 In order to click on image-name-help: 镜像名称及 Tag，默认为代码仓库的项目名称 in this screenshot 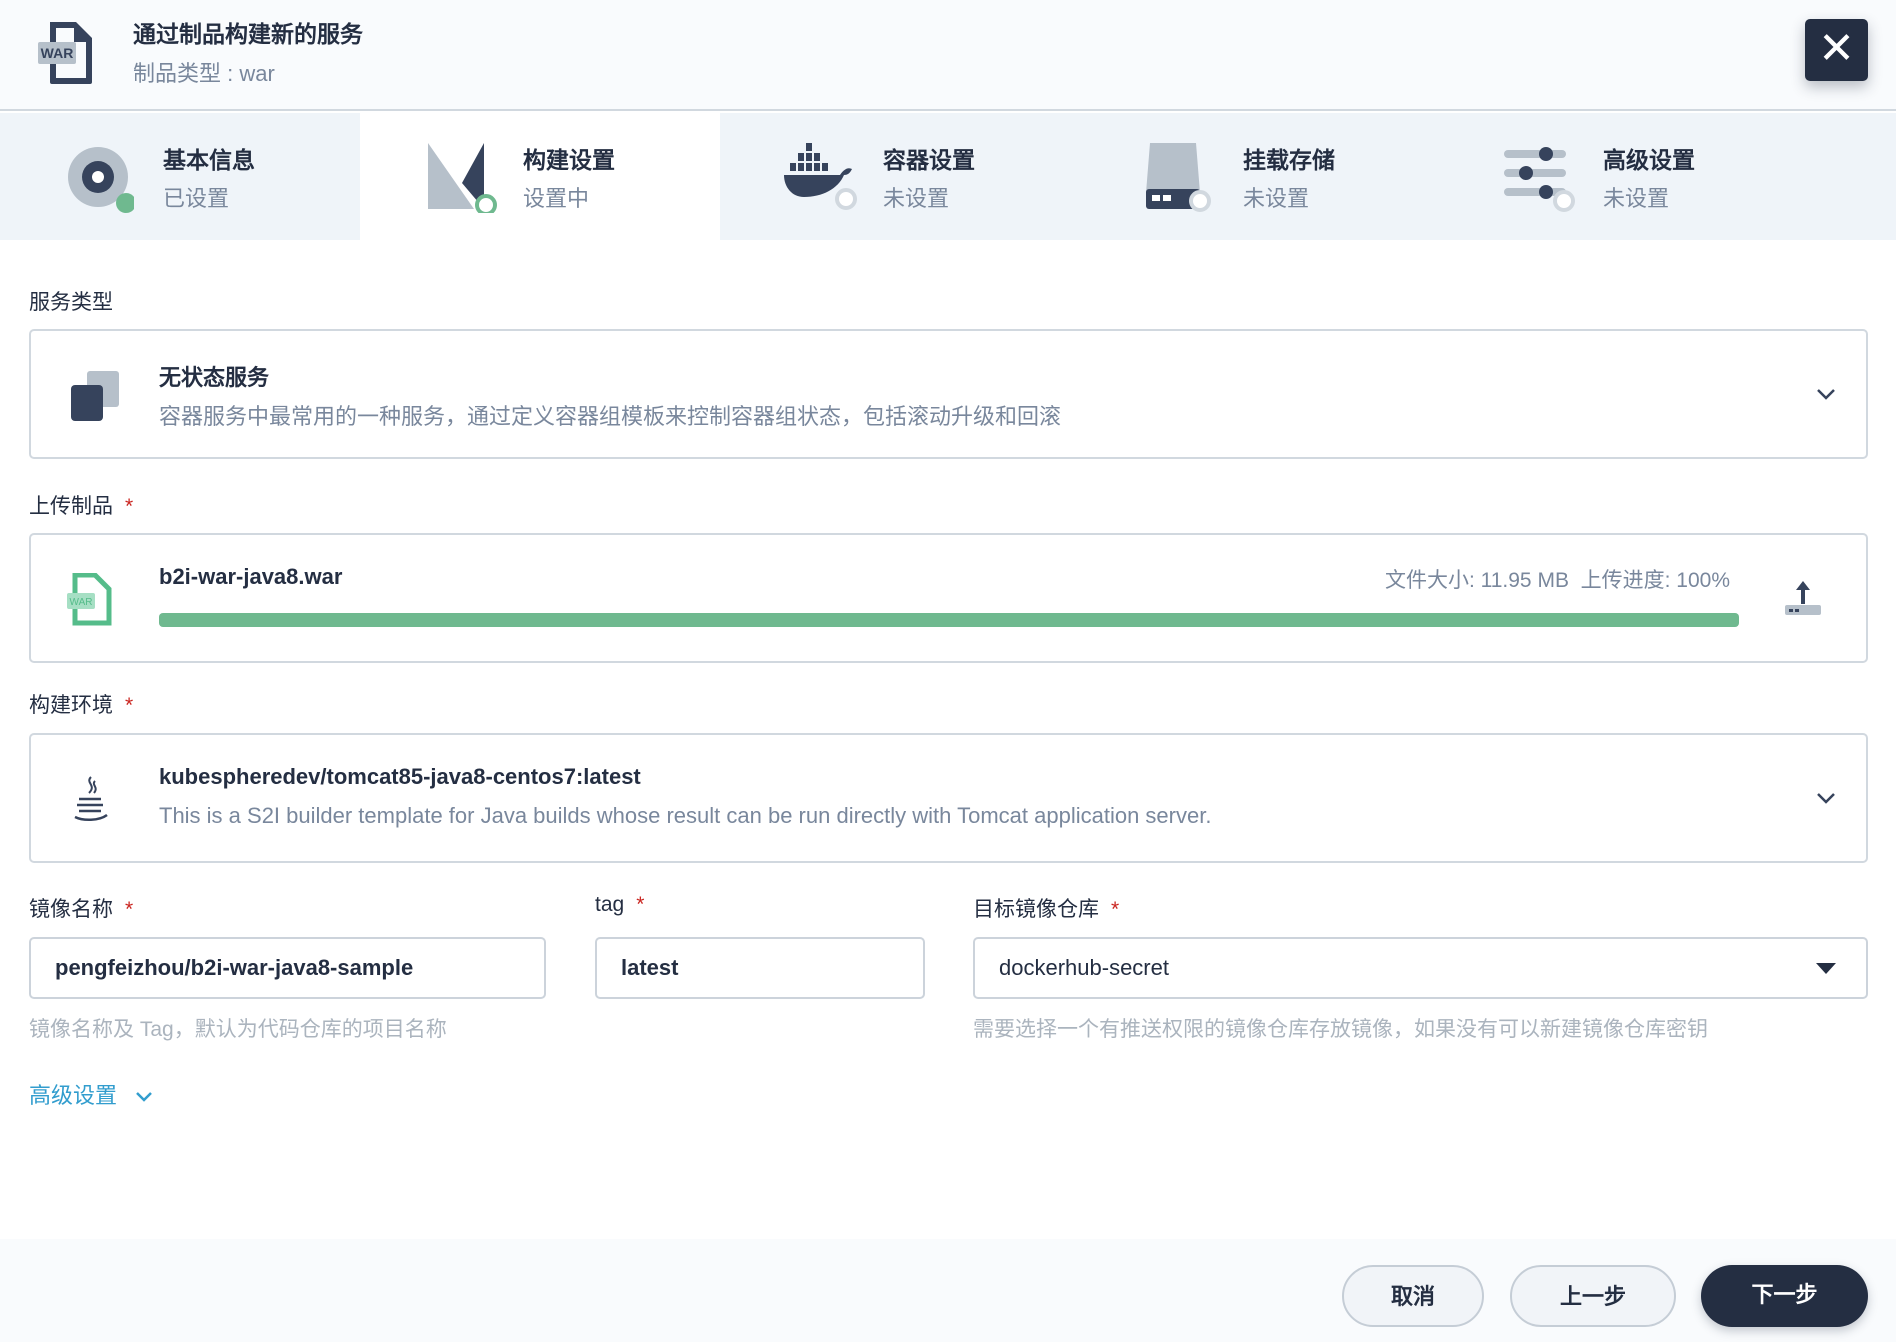, I will do `click(238, 1029)`.